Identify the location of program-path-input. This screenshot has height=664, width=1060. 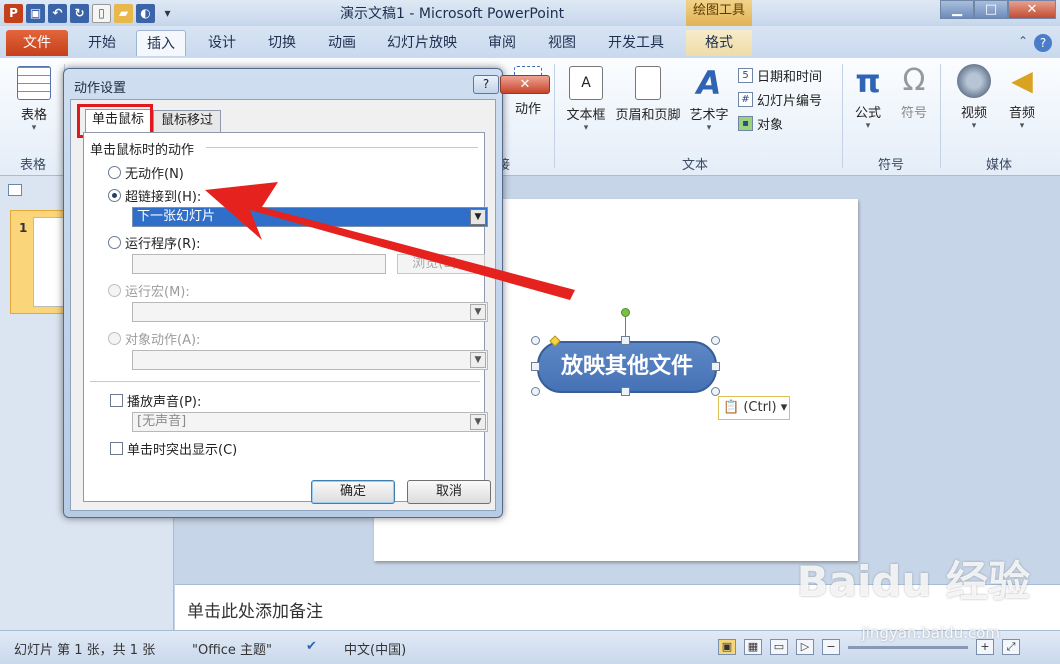
(259, 264).